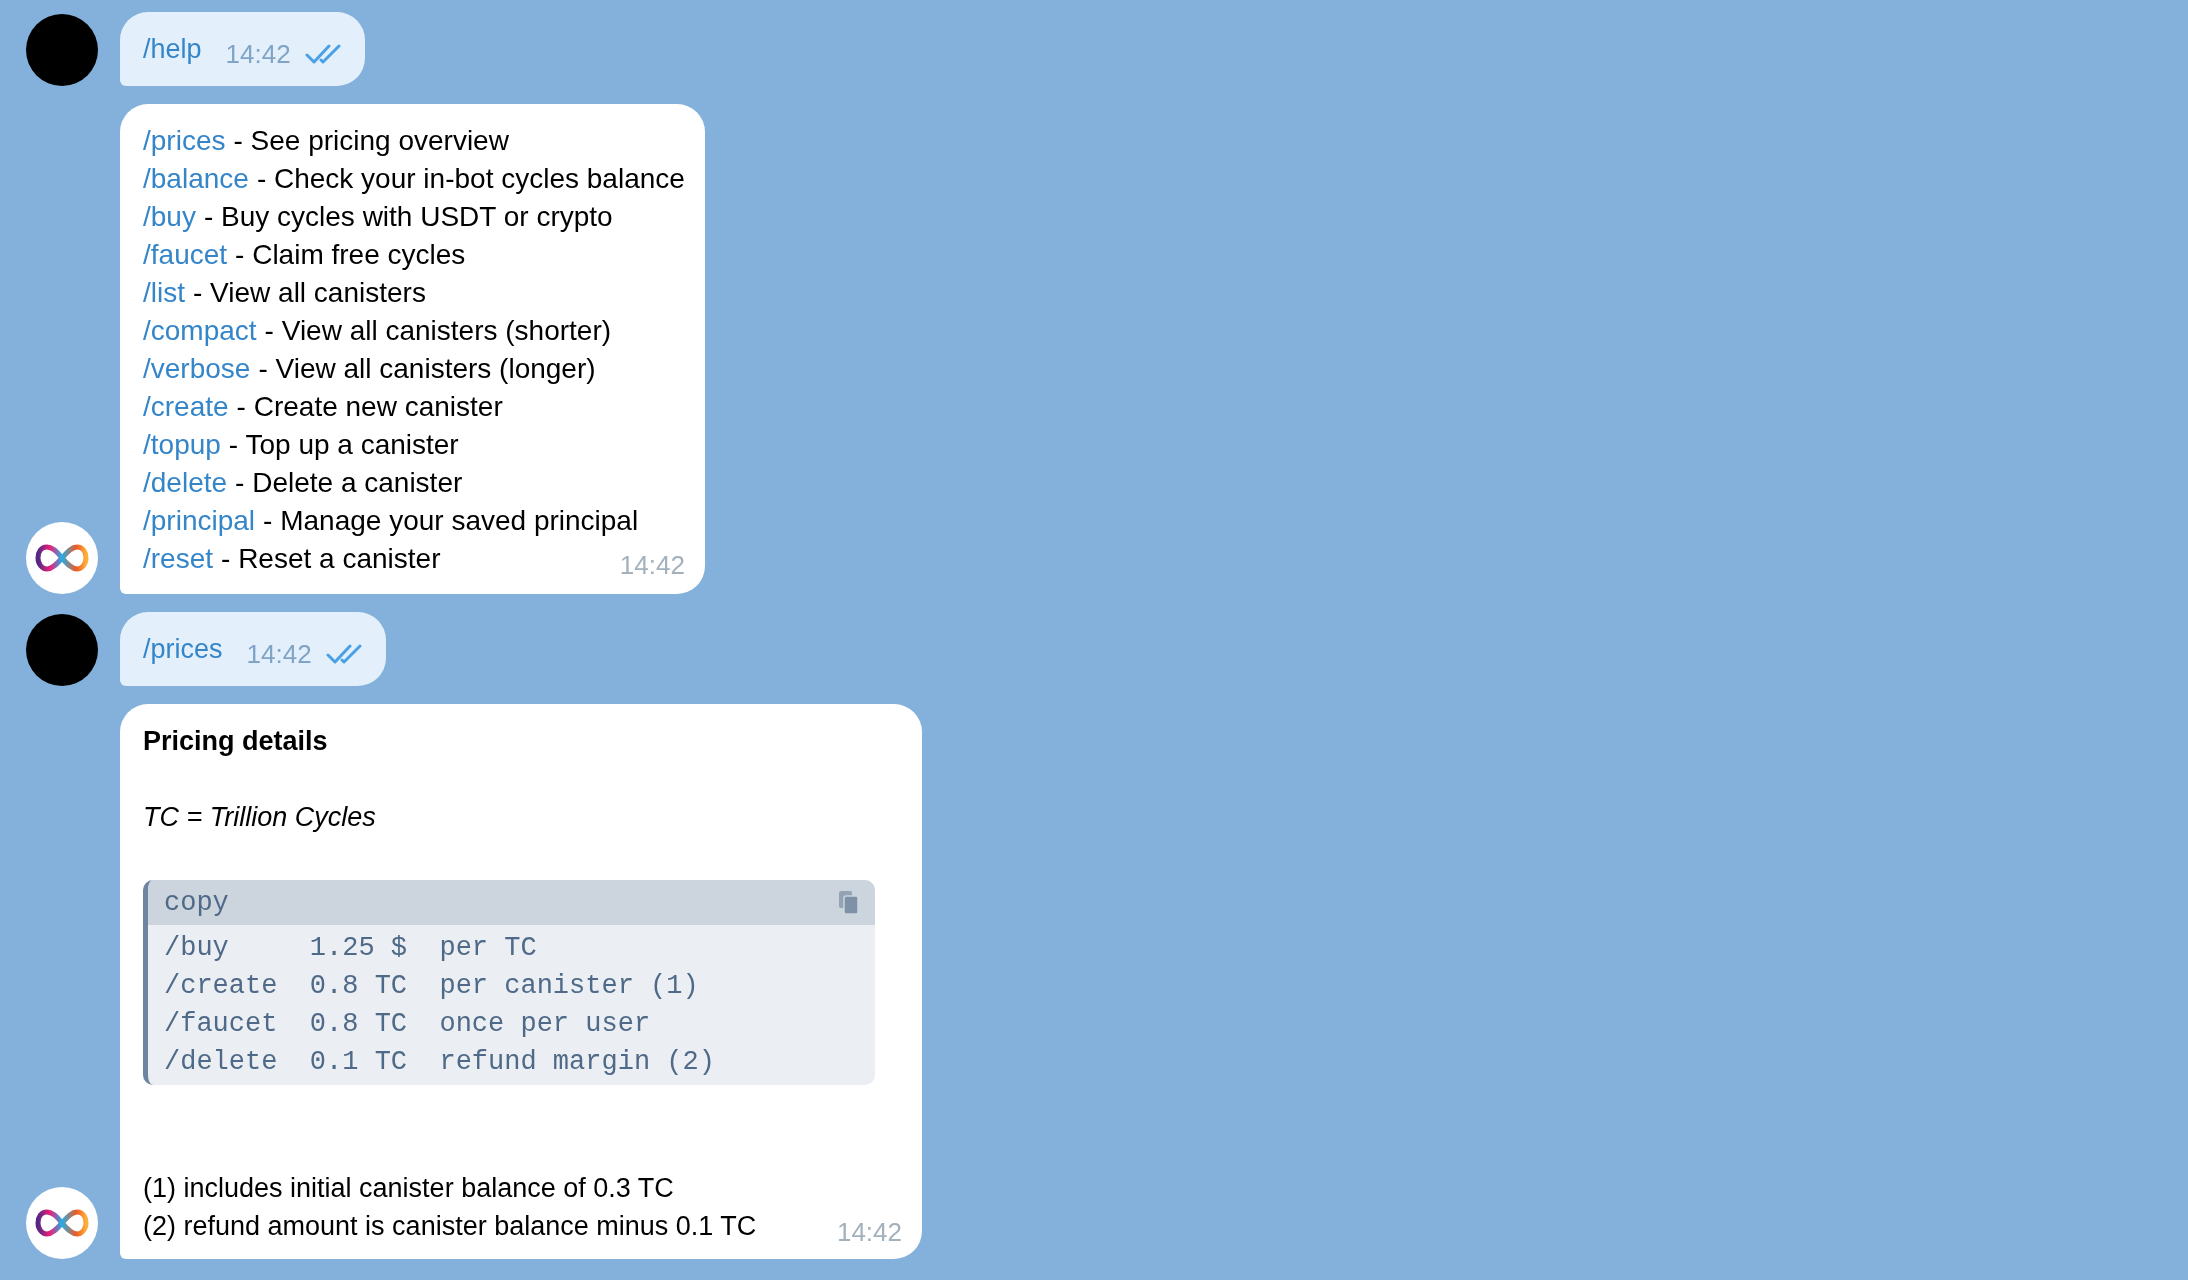 Image resolution: width=2188 pixels, height=1280 pixels. What do you see at coordinates (200, 330) in the screenshot?
I see `command-link: /compact` at bounding box center [200, 330].